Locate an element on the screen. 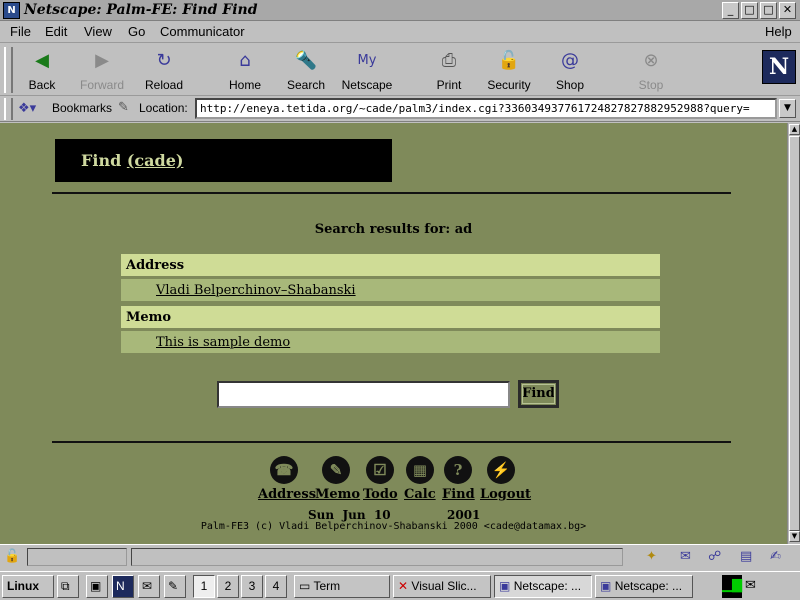 The width and height of the screenshot is (800, 600). desktop-1: 1 is located at coordinates (204, 586).